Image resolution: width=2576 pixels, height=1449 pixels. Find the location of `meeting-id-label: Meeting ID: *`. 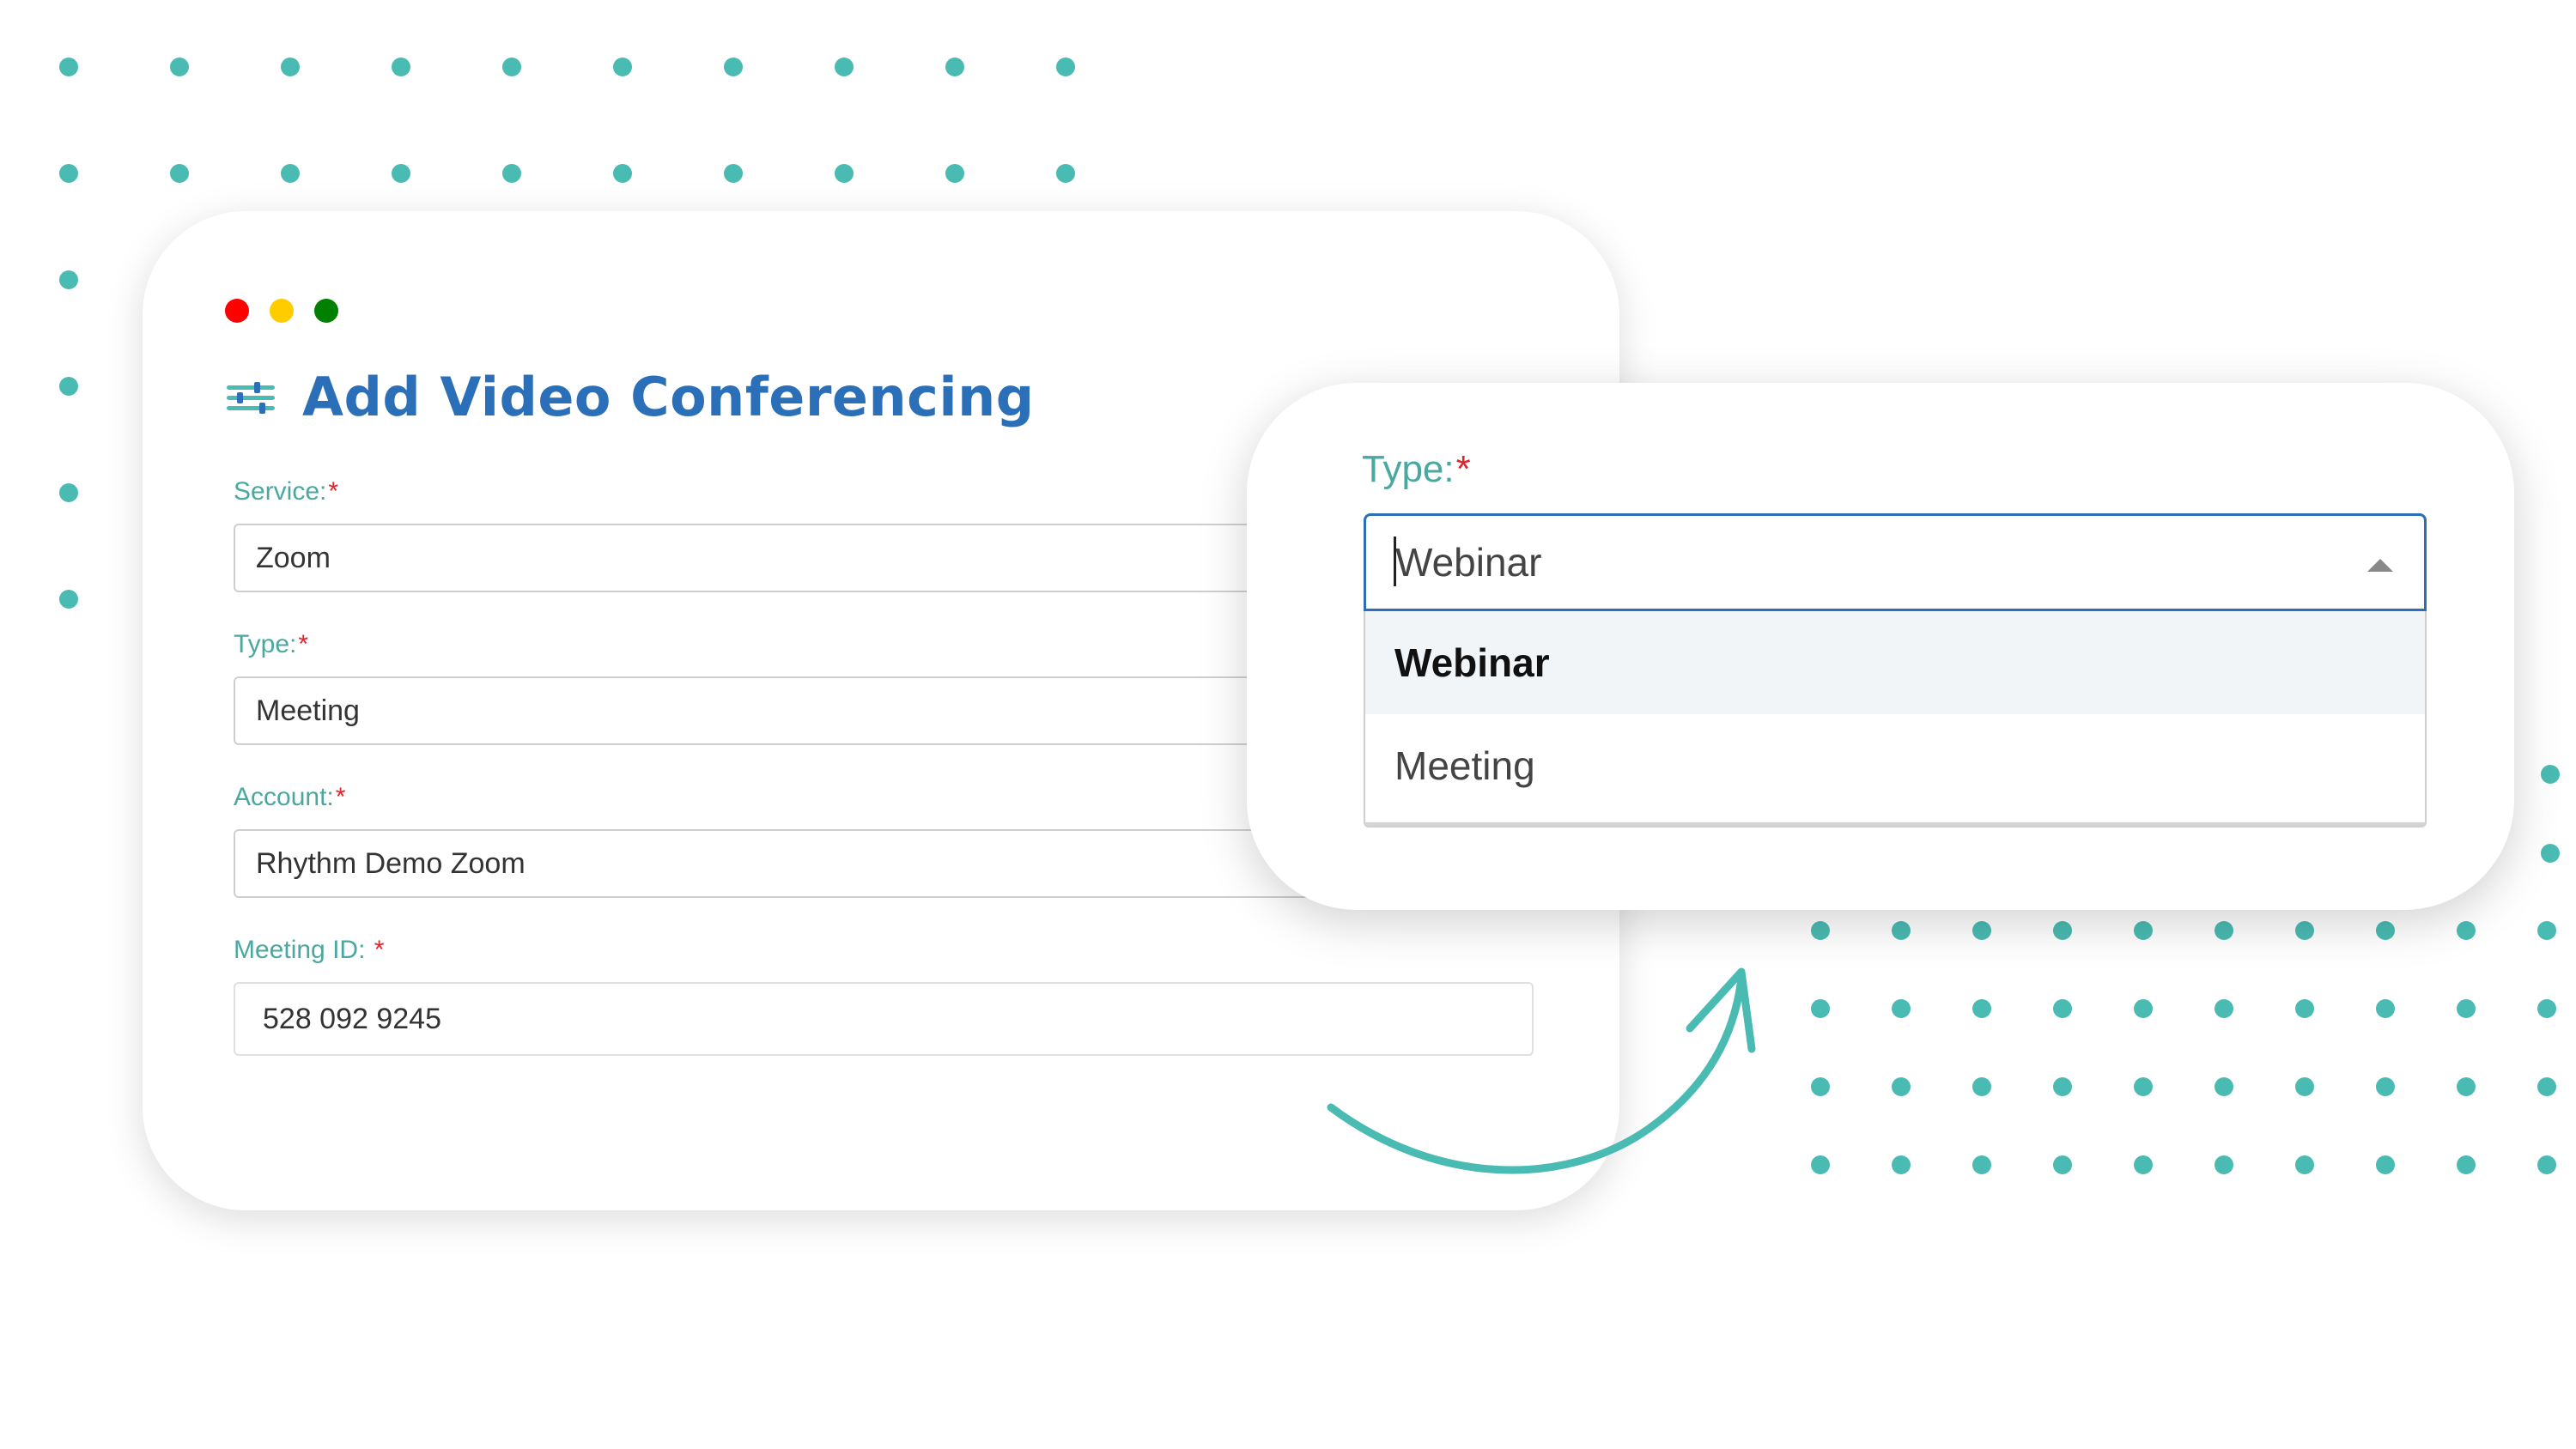

meeting-id-label: Meeting ID: * is located at coordinates (309, 951).